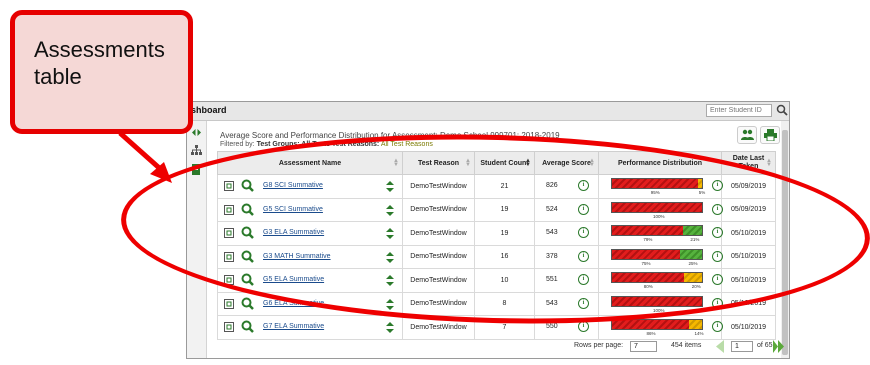 The height and width of the screenshot is (365, 870). Describe the element at coordinates (99, 63) in the screenshot. I see `callout-text: Assessments table` at that location.